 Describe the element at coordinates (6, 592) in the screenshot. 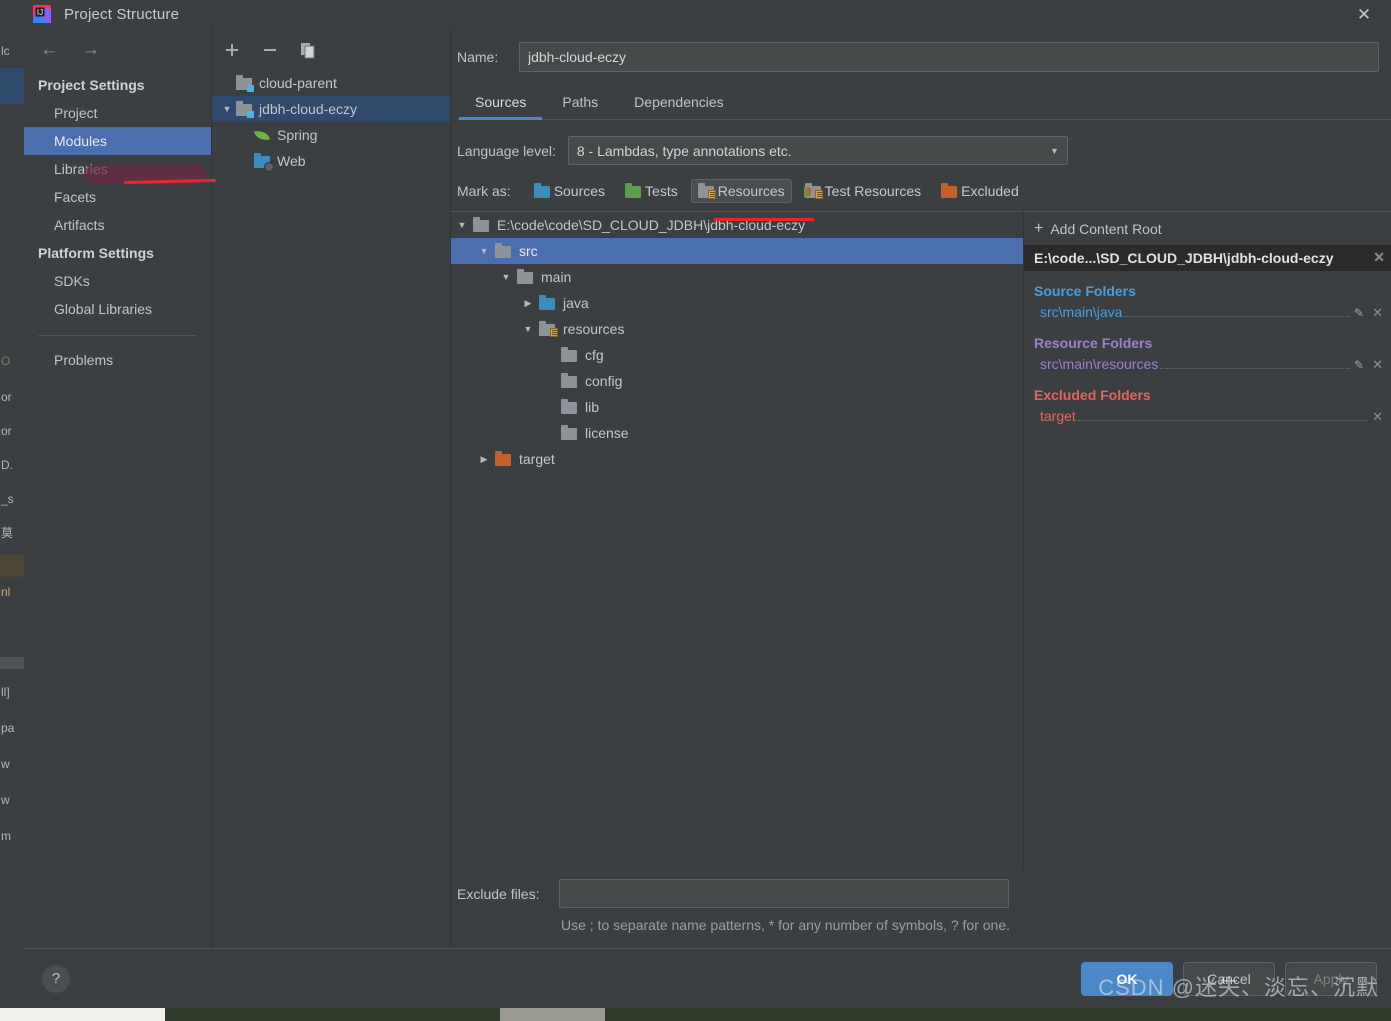

I see `bg-fragment: nl` at that location.